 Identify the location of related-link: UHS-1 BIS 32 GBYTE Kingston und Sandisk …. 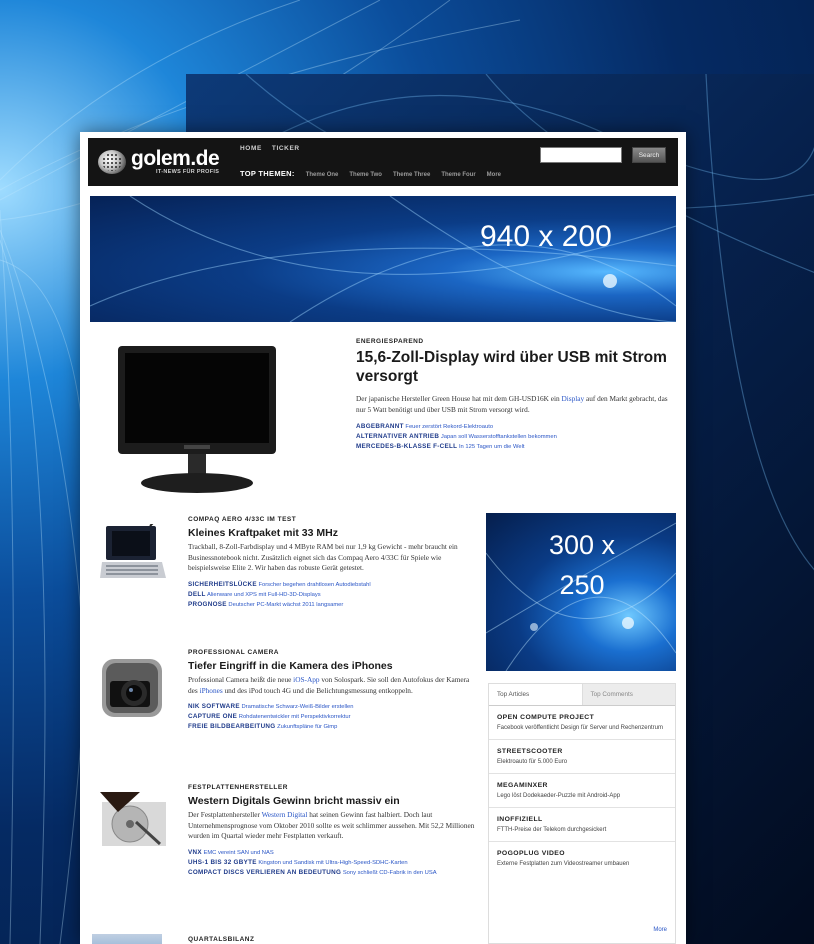
(333, 863).